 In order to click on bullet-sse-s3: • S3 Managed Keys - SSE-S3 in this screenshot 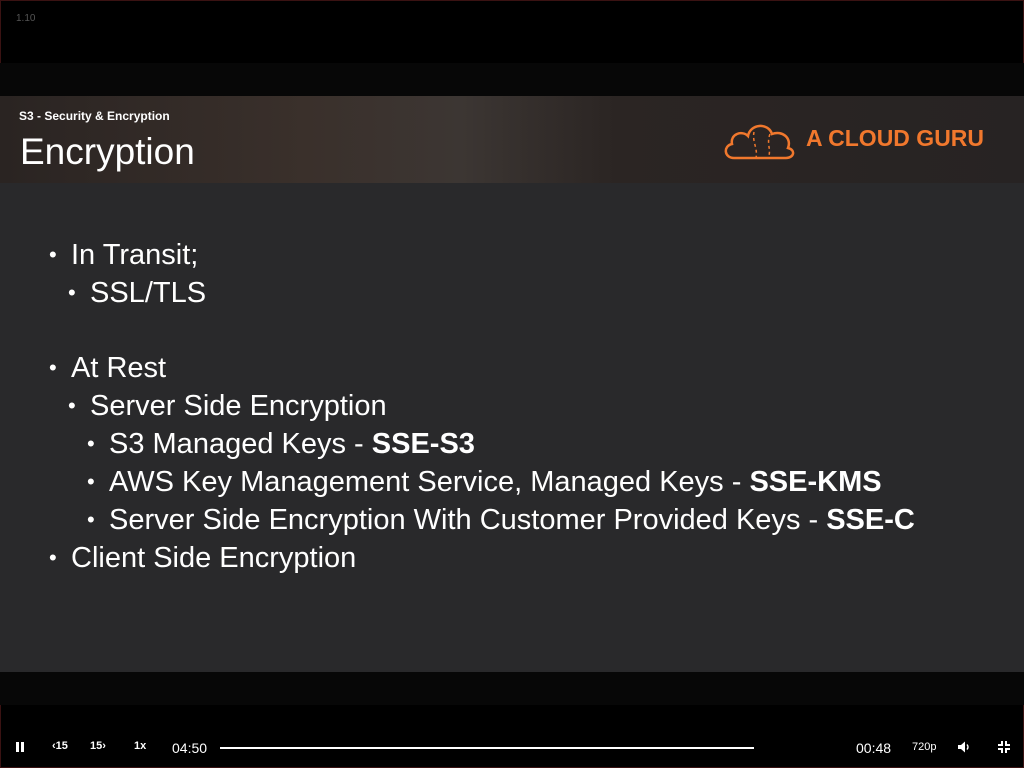, I will do `click(281, 444)`.